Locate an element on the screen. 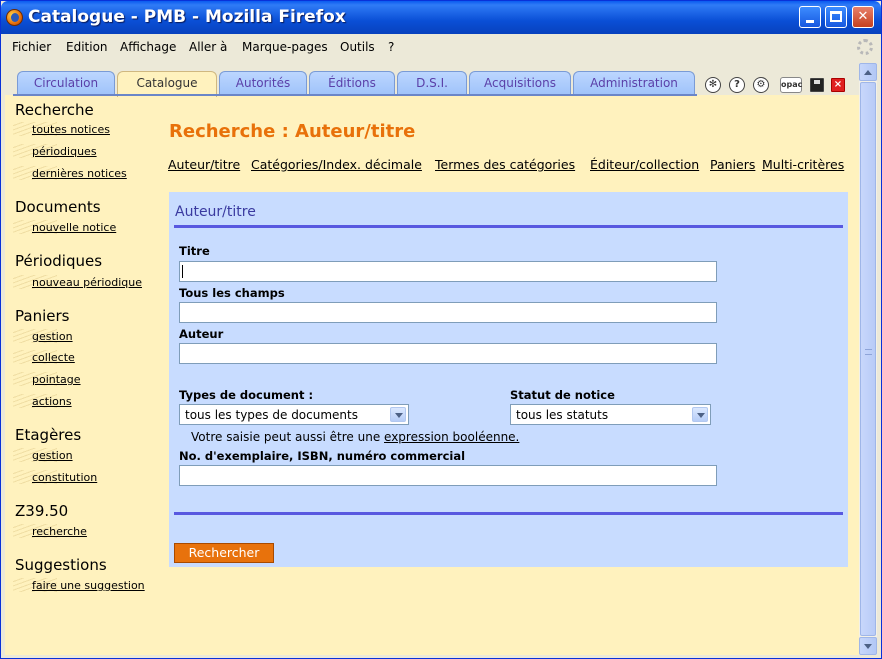 Image resolution: width=882 pixels, height=659 pixels. menu-fichier: Fichier is located at coordinates (31, 47).